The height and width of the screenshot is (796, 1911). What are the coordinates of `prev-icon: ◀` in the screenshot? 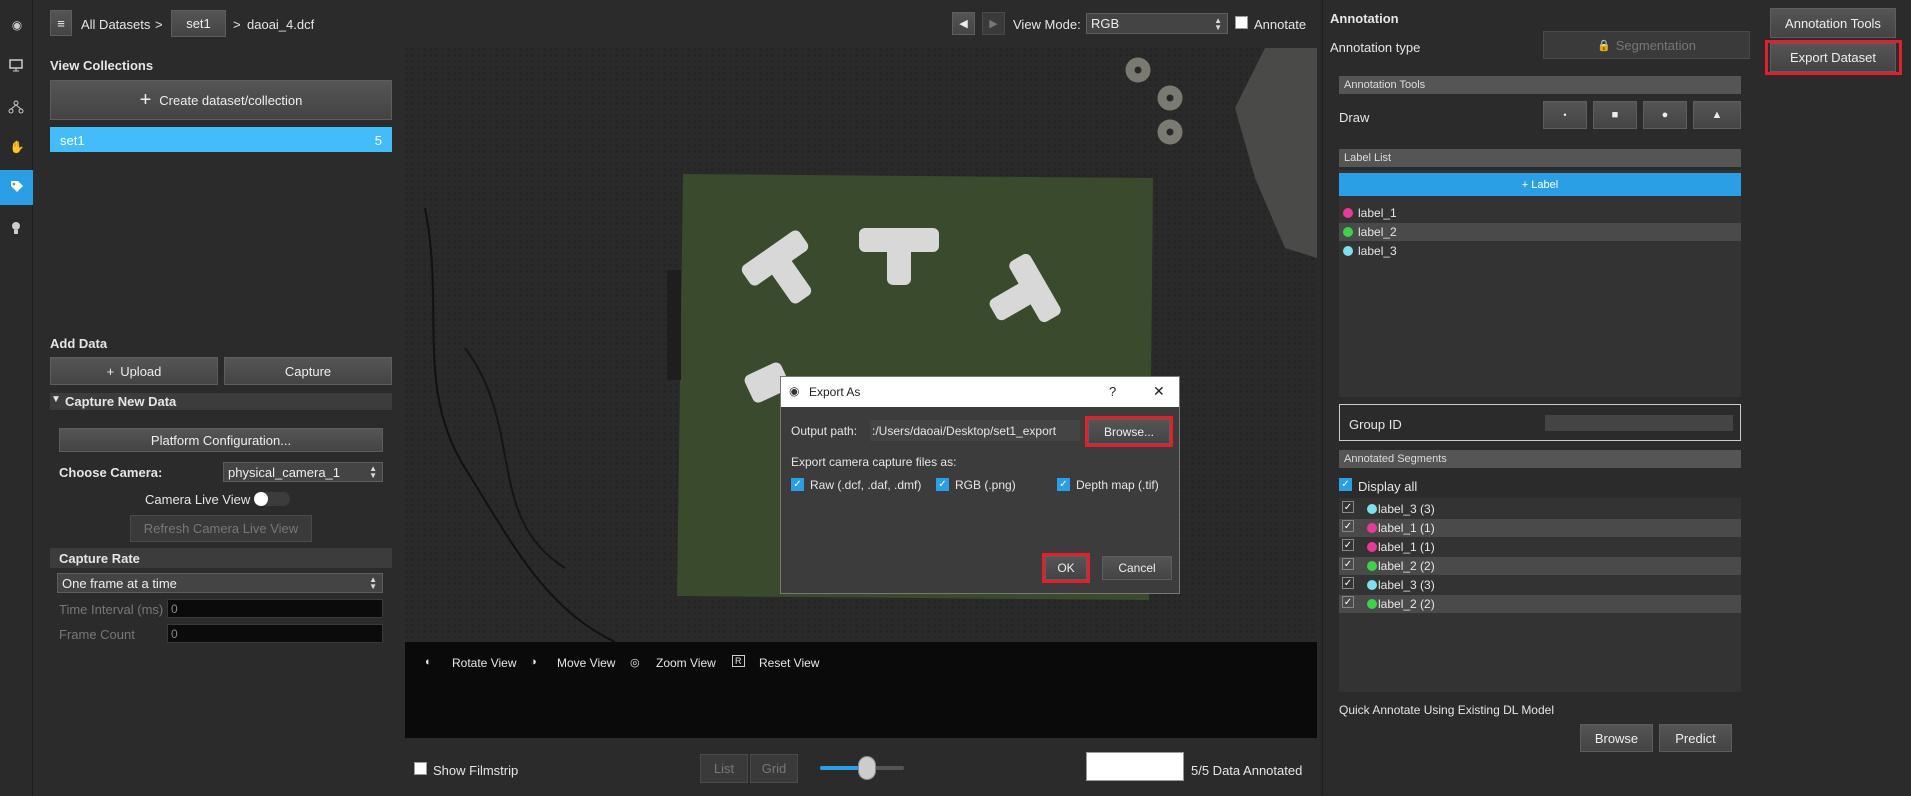 It's located at (963, 24).